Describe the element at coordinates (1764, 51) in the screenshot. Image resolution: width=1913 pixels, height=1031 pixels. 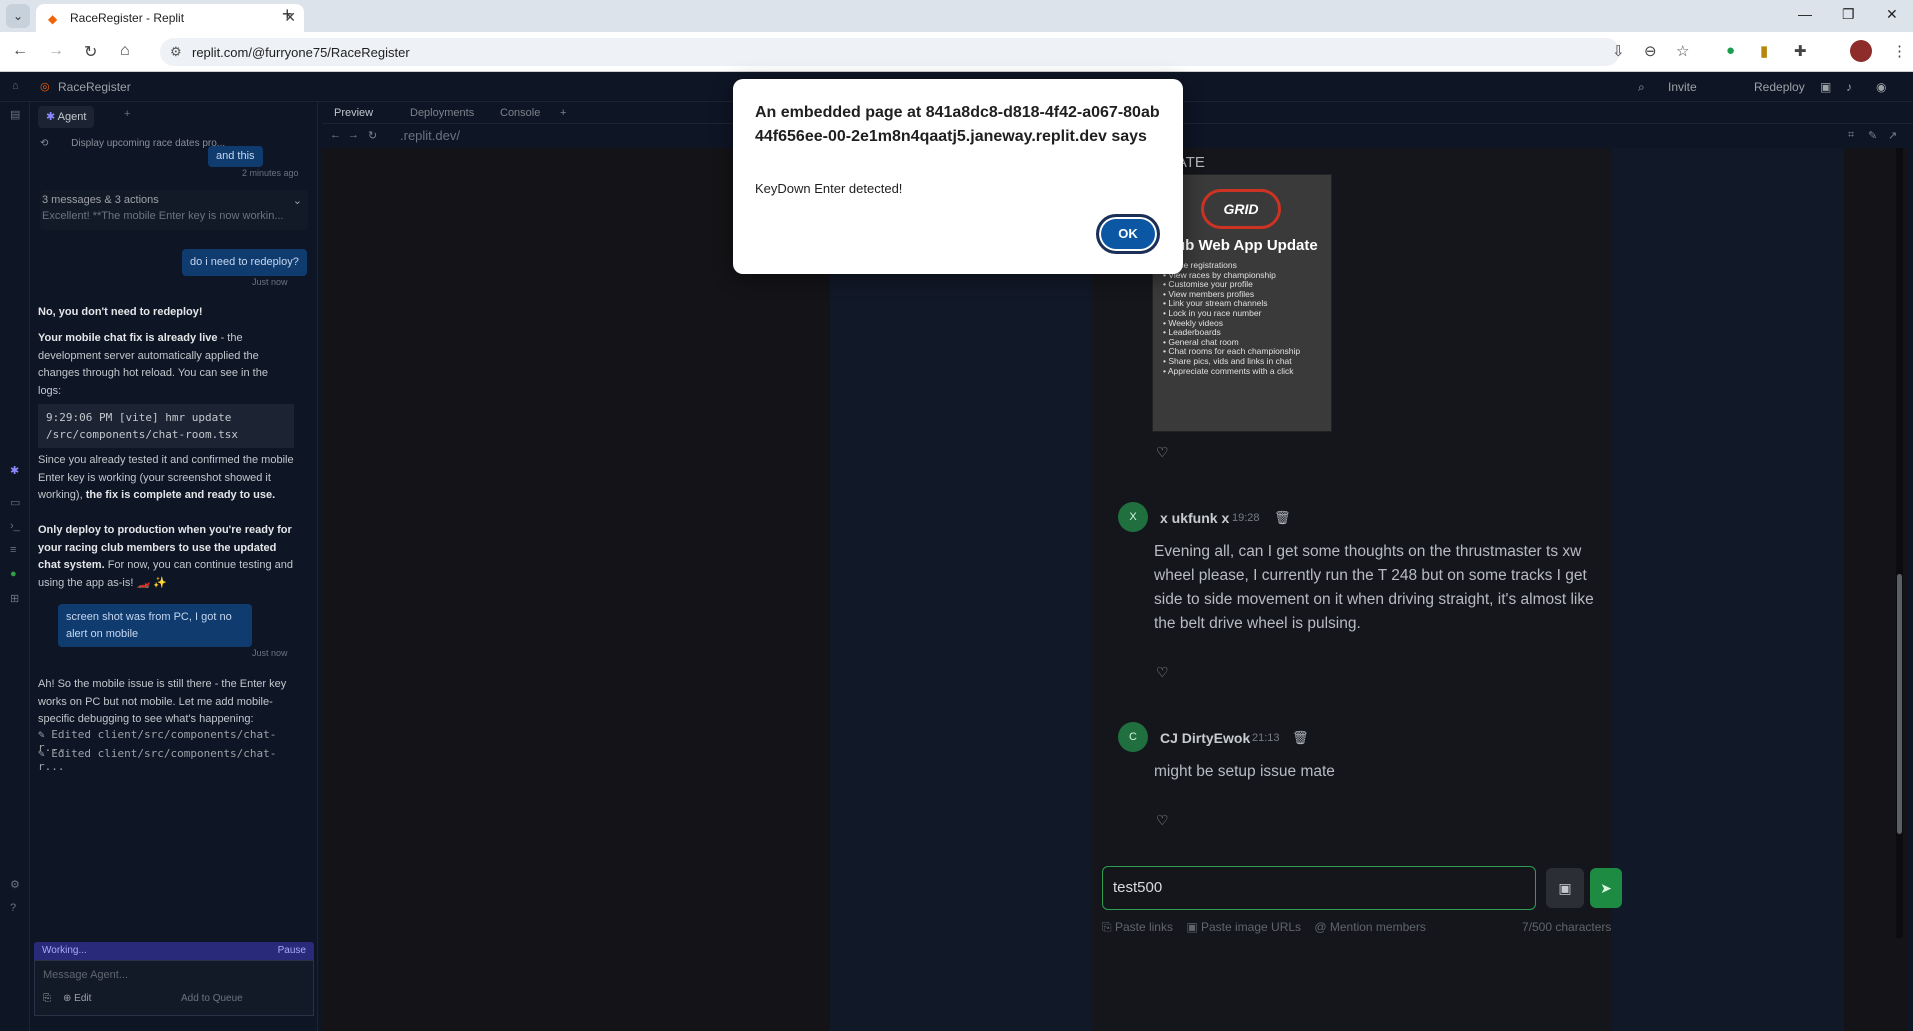
I see `extension-icon: ▮` at that location.